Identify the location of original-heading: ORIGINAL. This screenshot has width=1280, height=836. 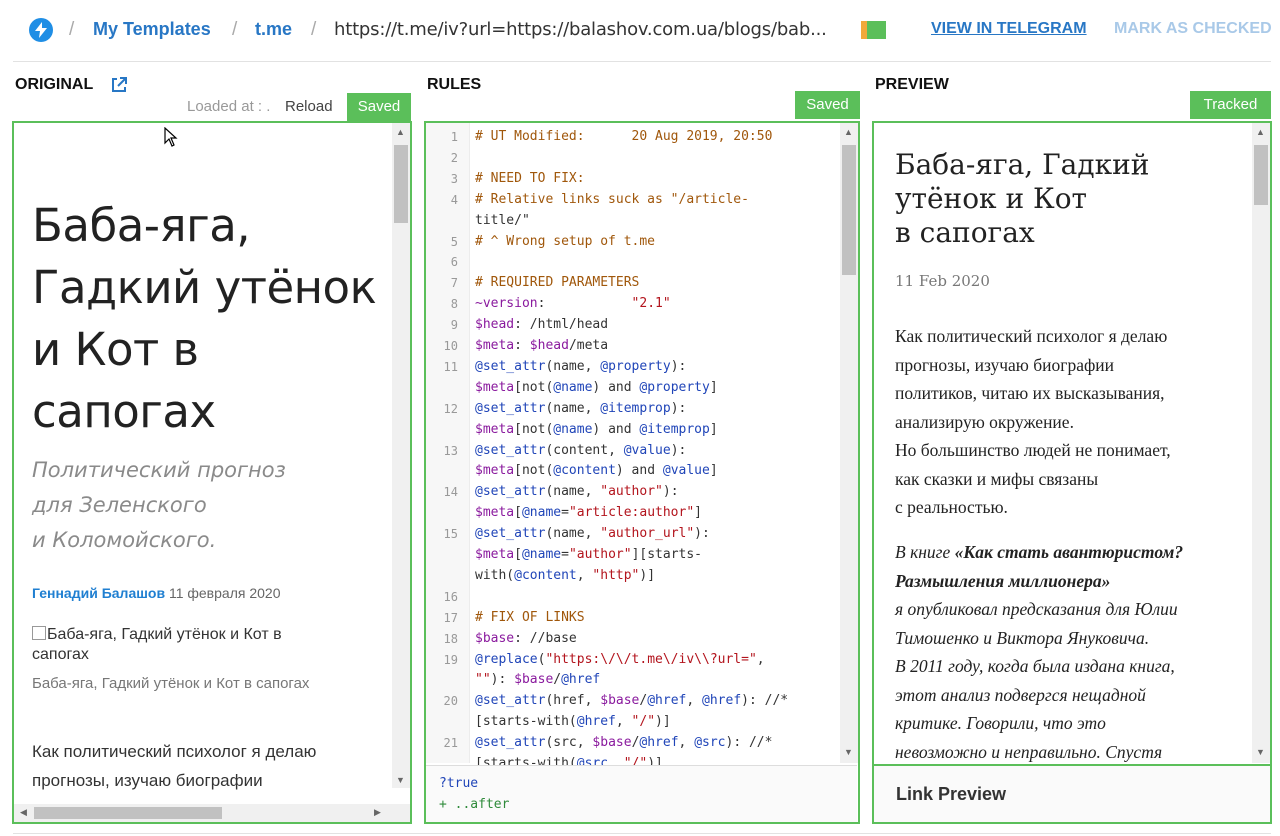
(54, 84).